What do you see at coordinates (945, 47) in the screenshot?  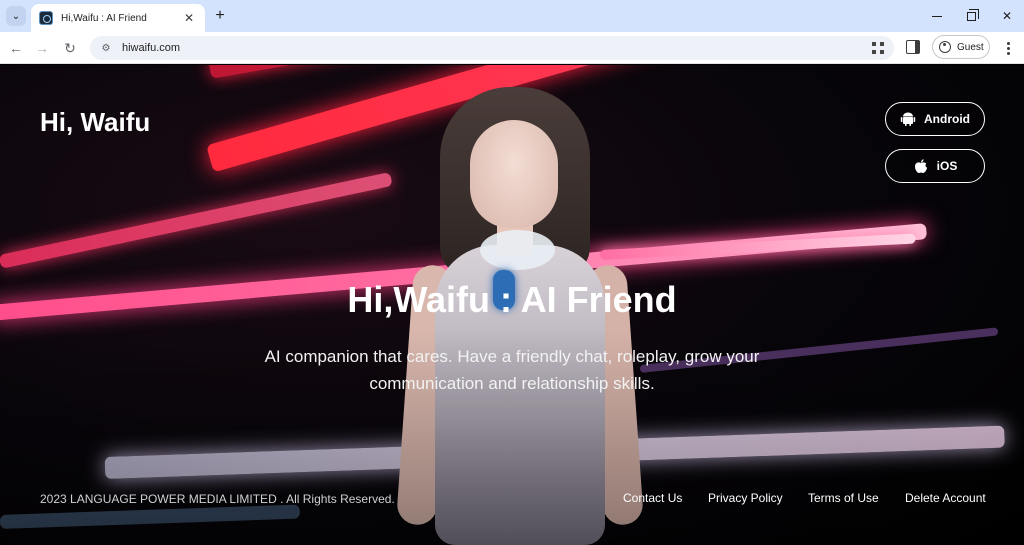 I see `profile-icon` at bounding box center [945, 47].